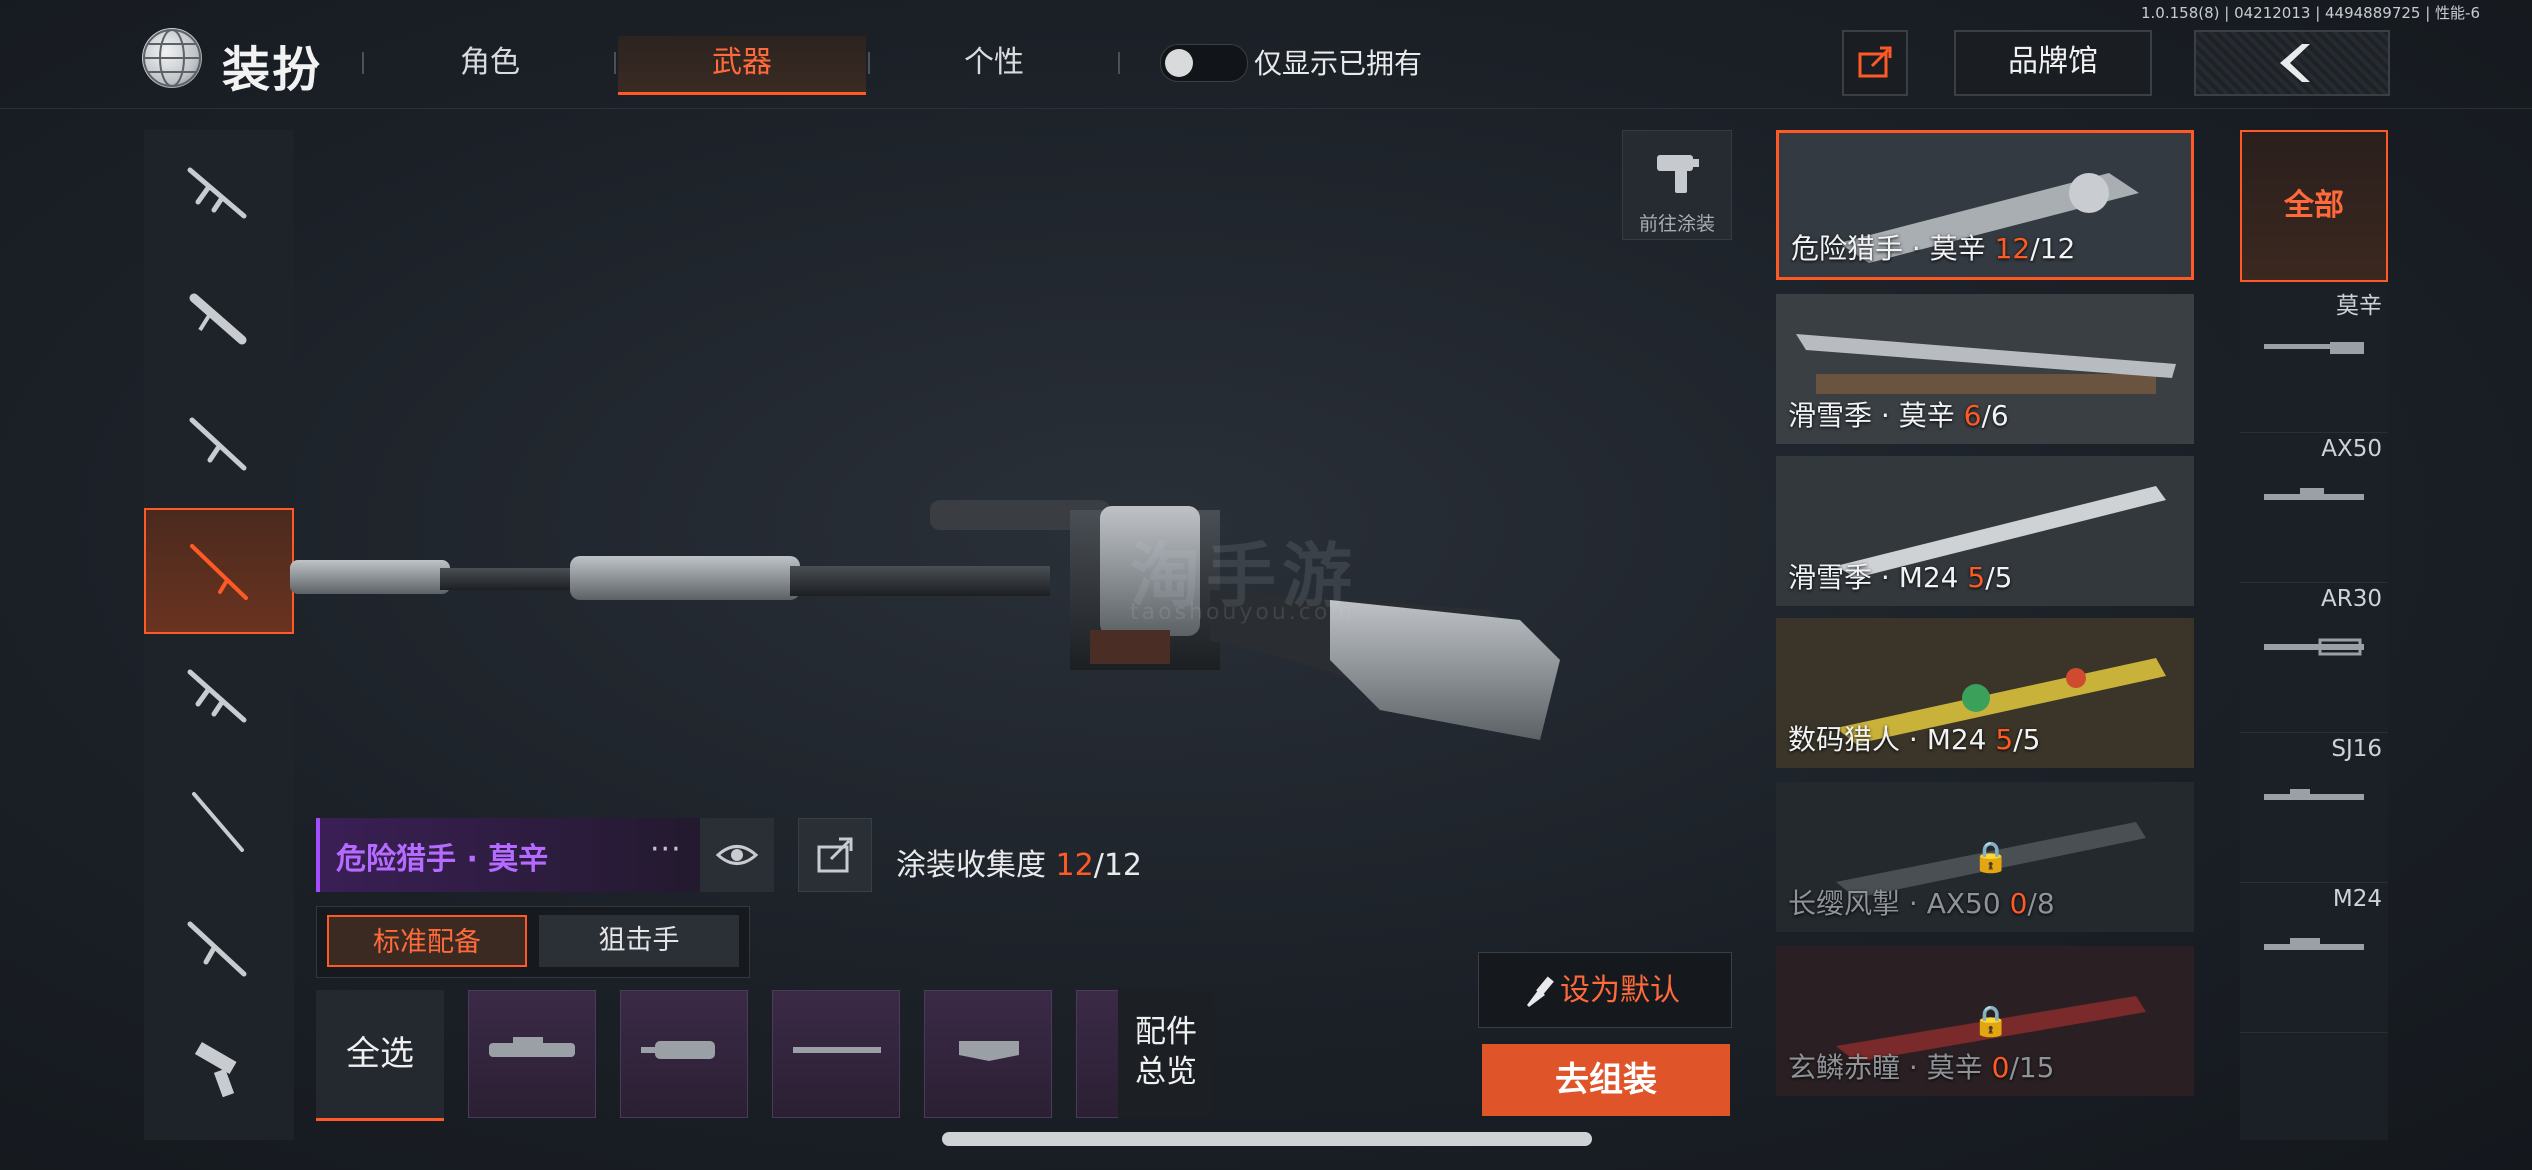  Describe the element at coordinates (1242, 612) in the screenshot. I see `watermark-url: taoshouyou.com` at that location.